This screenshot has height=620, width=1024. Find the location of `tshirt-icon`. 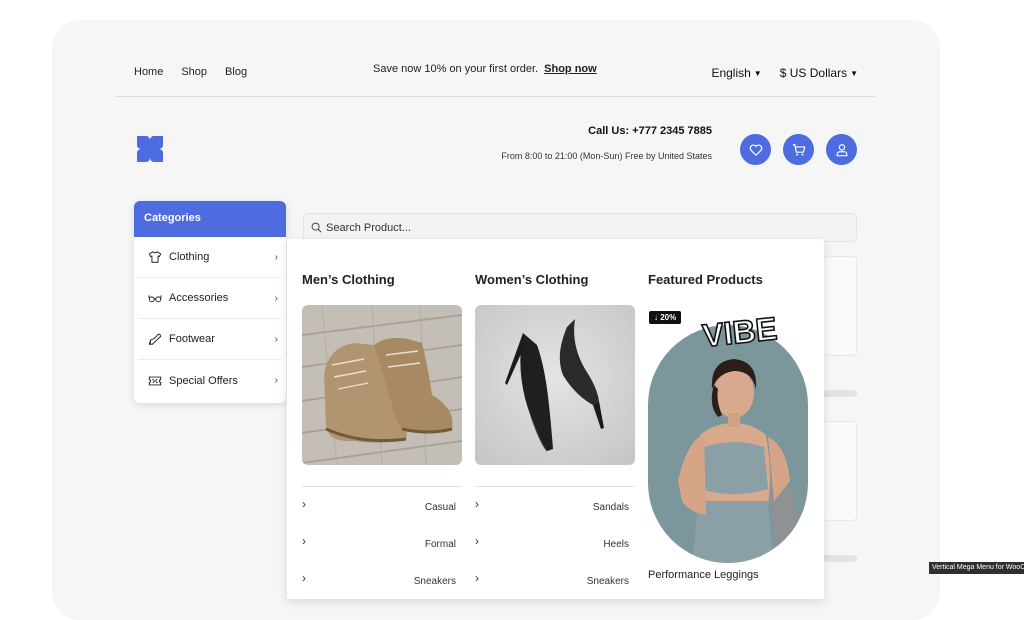

tshirt-icon is located at coordinates (155, 257).